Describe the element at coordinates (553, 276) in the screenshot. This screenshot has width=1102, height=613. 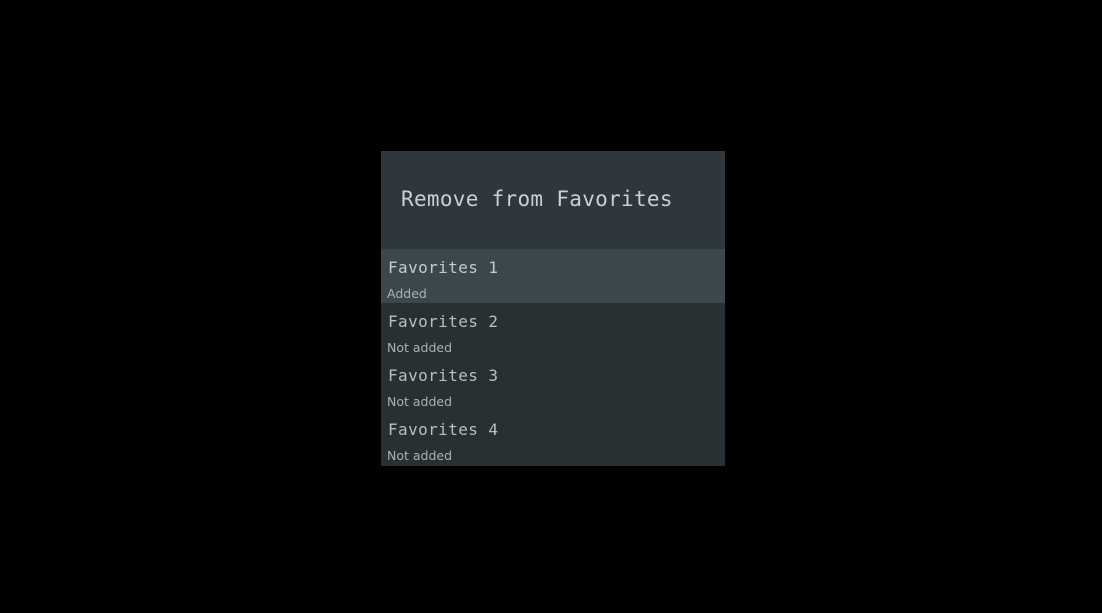
I see `favorites-item-1: Favorites 1 Added` at that location.